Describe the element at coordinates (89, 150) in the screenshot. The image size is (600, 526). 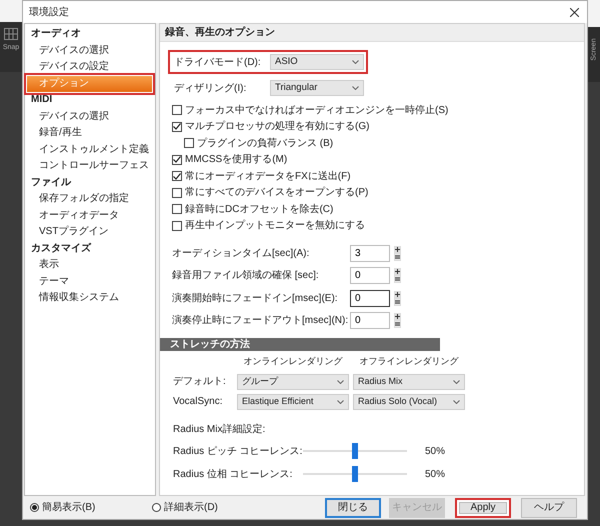
I see `sidebar-item: インストゥルメント定義` at that location.